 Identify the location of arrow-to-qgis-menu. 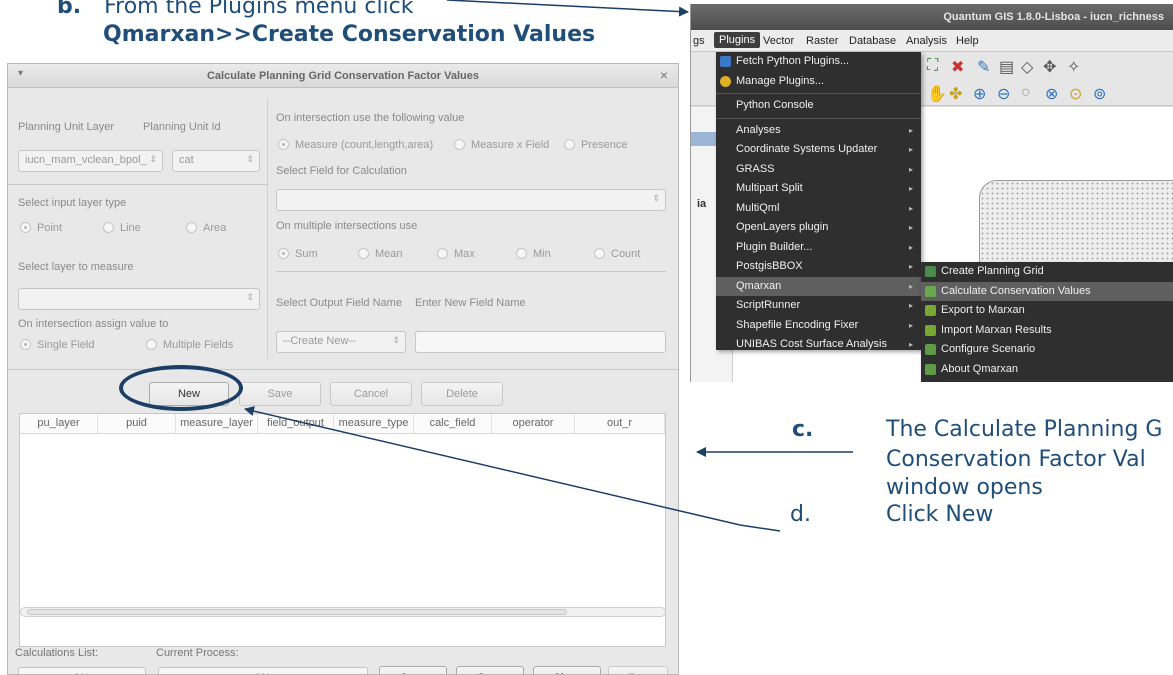
(567, 8).